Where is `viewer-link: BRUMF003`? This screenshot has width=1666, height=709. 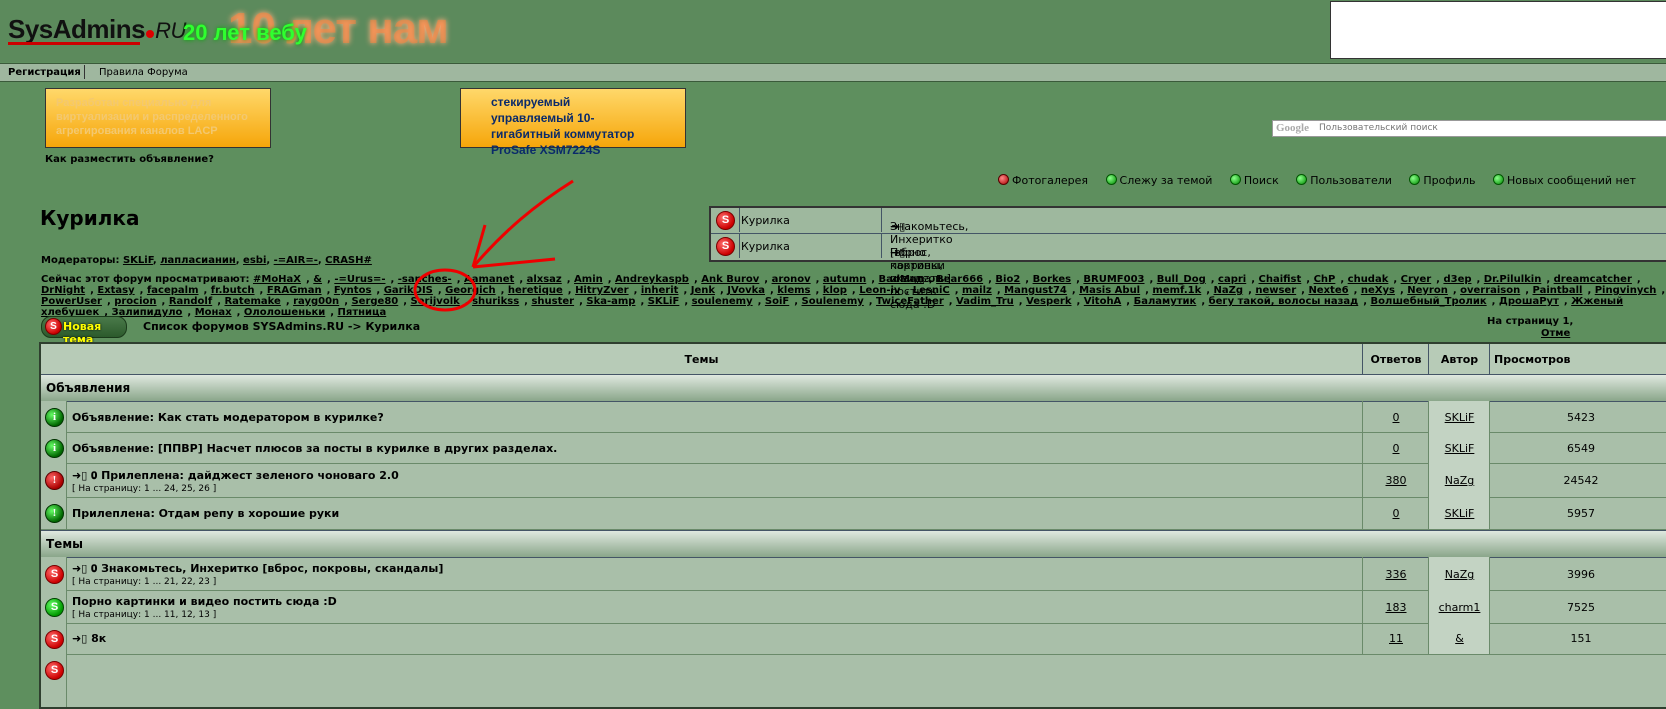
viewer-link: BRUMF003 is located at coordinates (1113, 279).